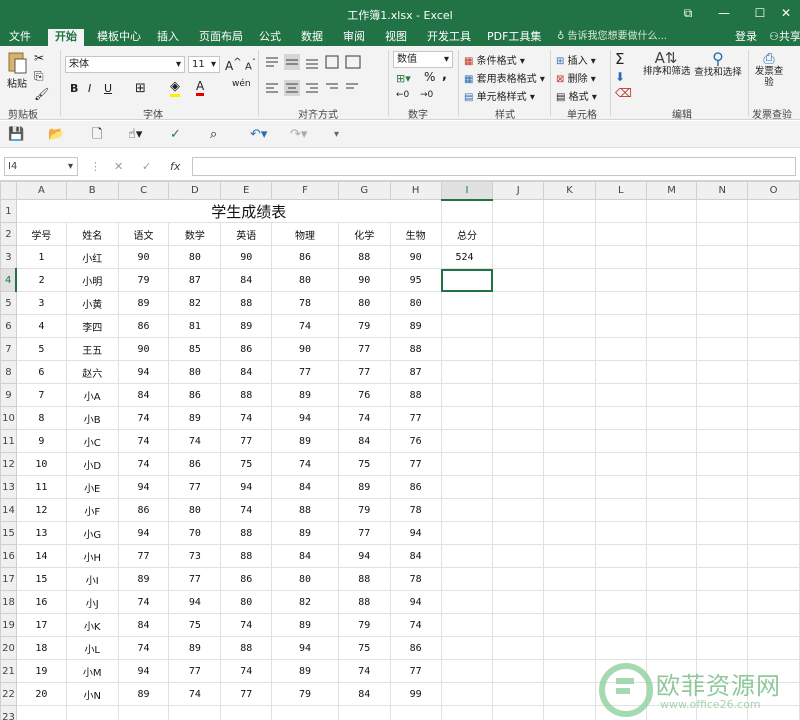  Describe the element at coordinates (213, 135) in the screenshot. I see `print-preview-icon: ⌕` at that location.